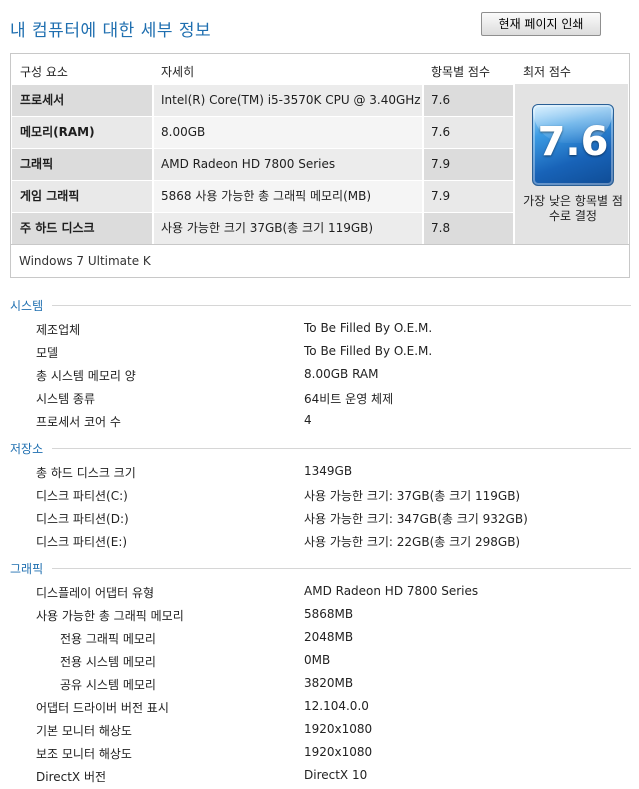  Describe the element at coordinates (27, 449) in the screenshot. I see `section-heading-storage: 저장소` at that location.